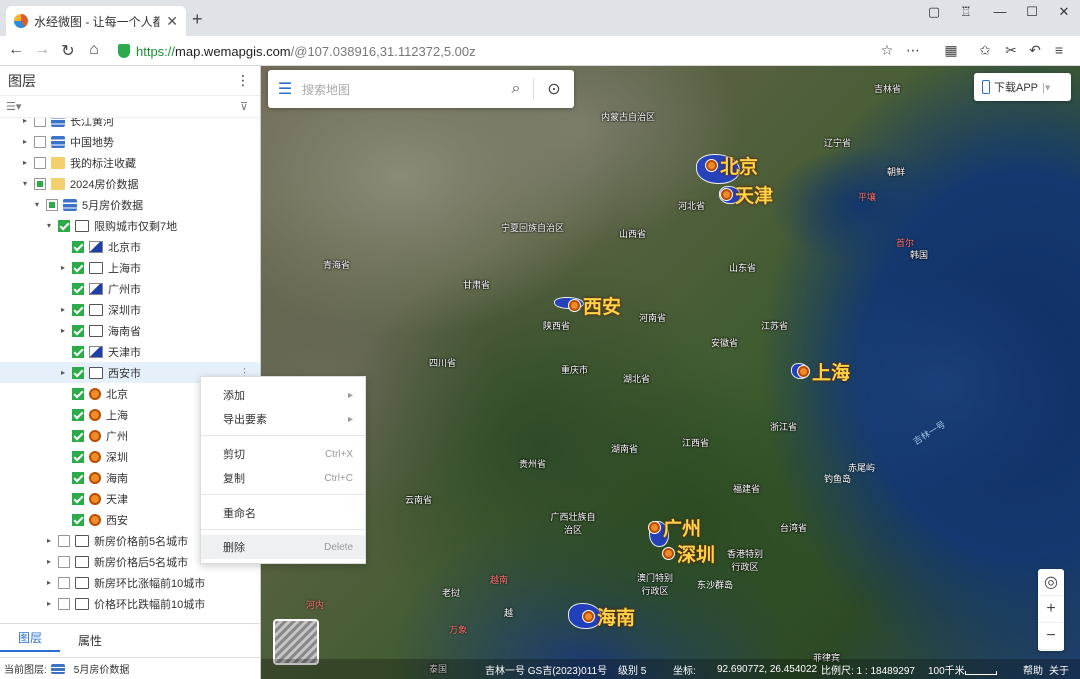 The height and width of the screenshot is (679, 1080). Describe the element at coordinates (285, 89) in the screenshot. I see `hamburger-menu-icon: ☰` at that location.